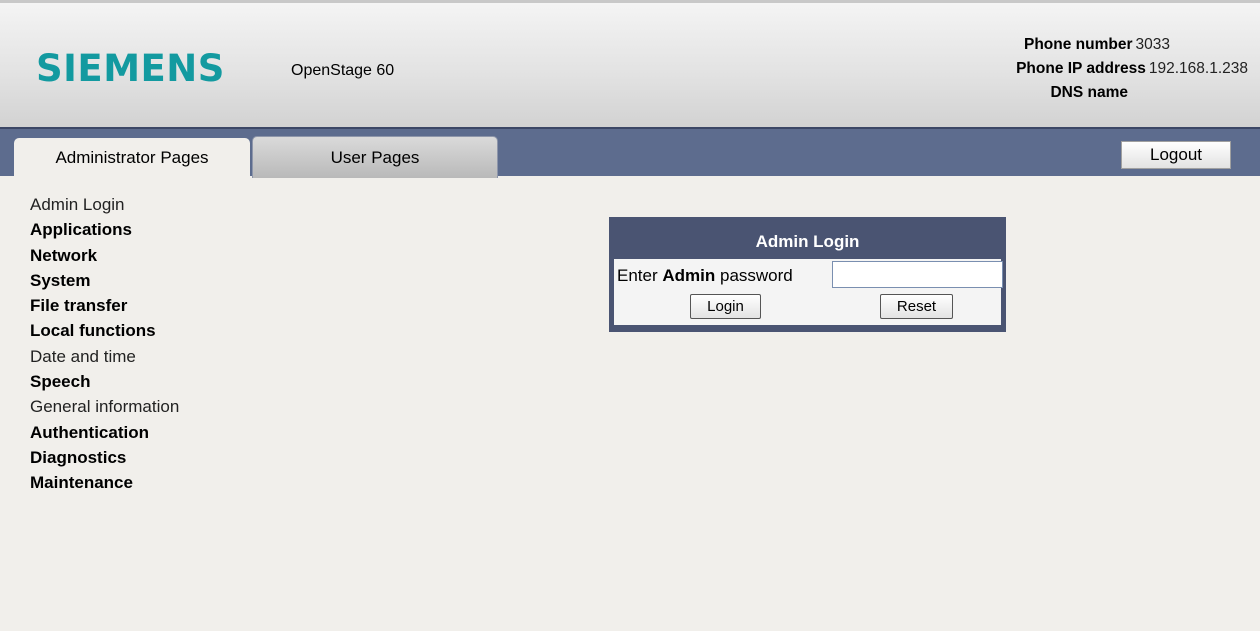 This screenshot has width=1260, height=631. I want to click on logout-button: Logout, so click(1176, 155).